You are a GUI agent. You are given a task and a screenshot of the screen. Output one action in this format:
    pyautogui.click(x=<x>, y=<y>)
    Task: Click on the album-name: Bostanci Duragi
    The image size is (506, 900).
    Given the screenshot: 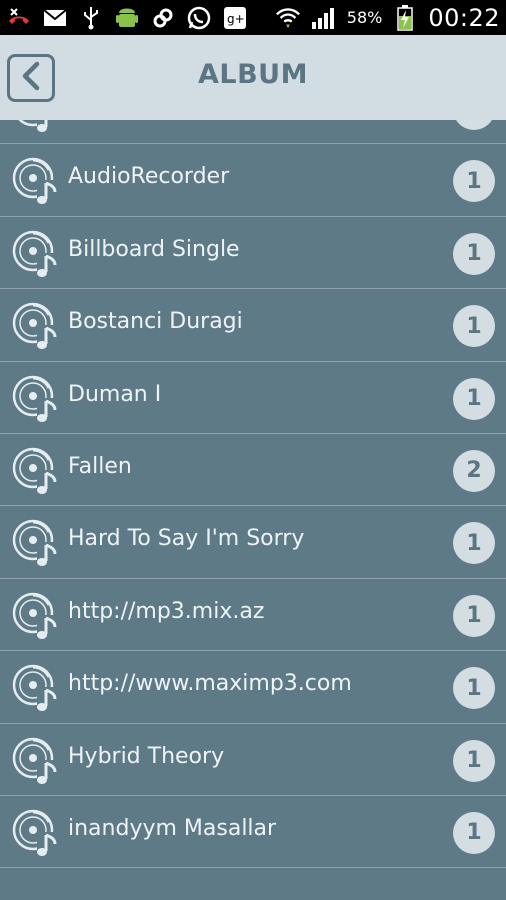 What is the action you would take?
    pyautogui.click(x=155, y=322)
    